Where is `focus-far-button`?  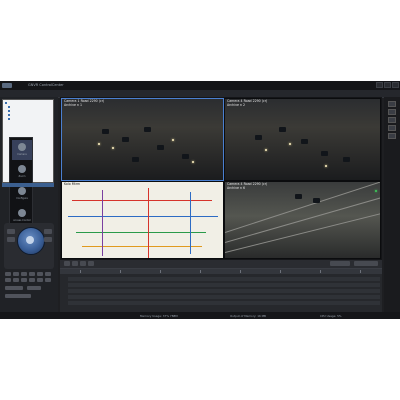
focus-far-button is located at coordinates (48, 239).